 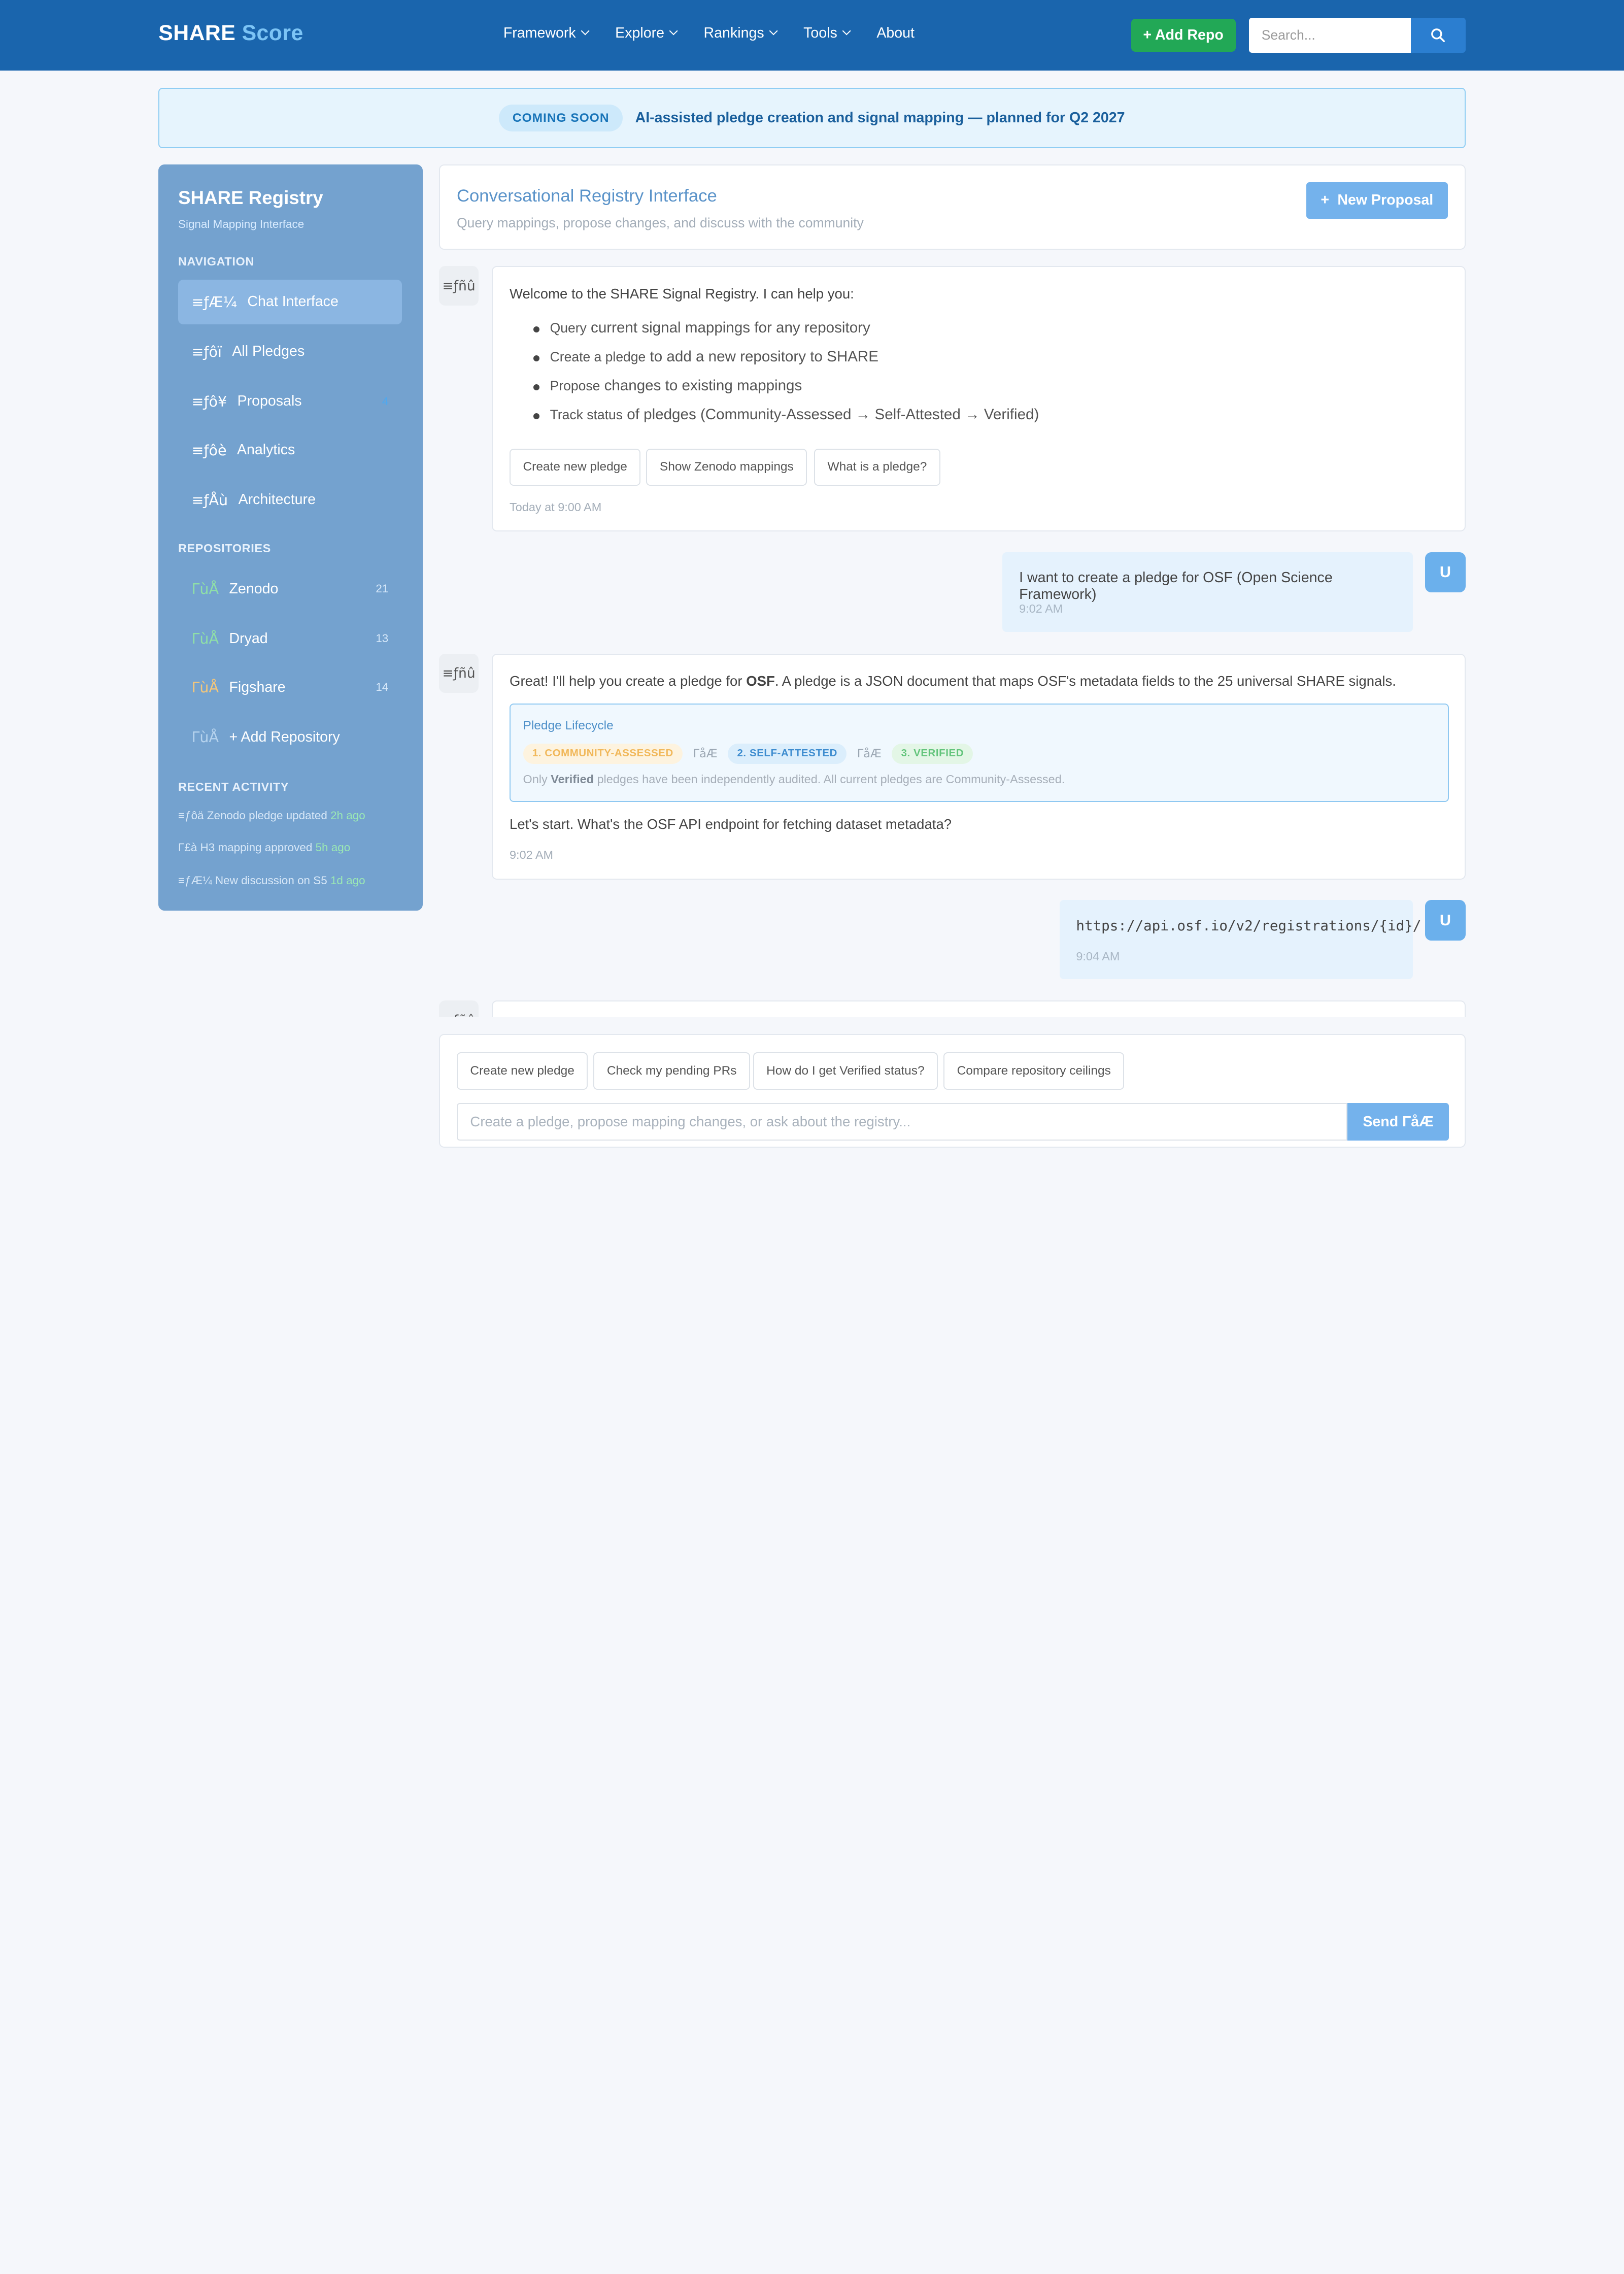 What do you see at coordinates (293, 301) in the screenshot?
I see `sidebar-item-label: Chat Interface` at bounding box center [293, 301].